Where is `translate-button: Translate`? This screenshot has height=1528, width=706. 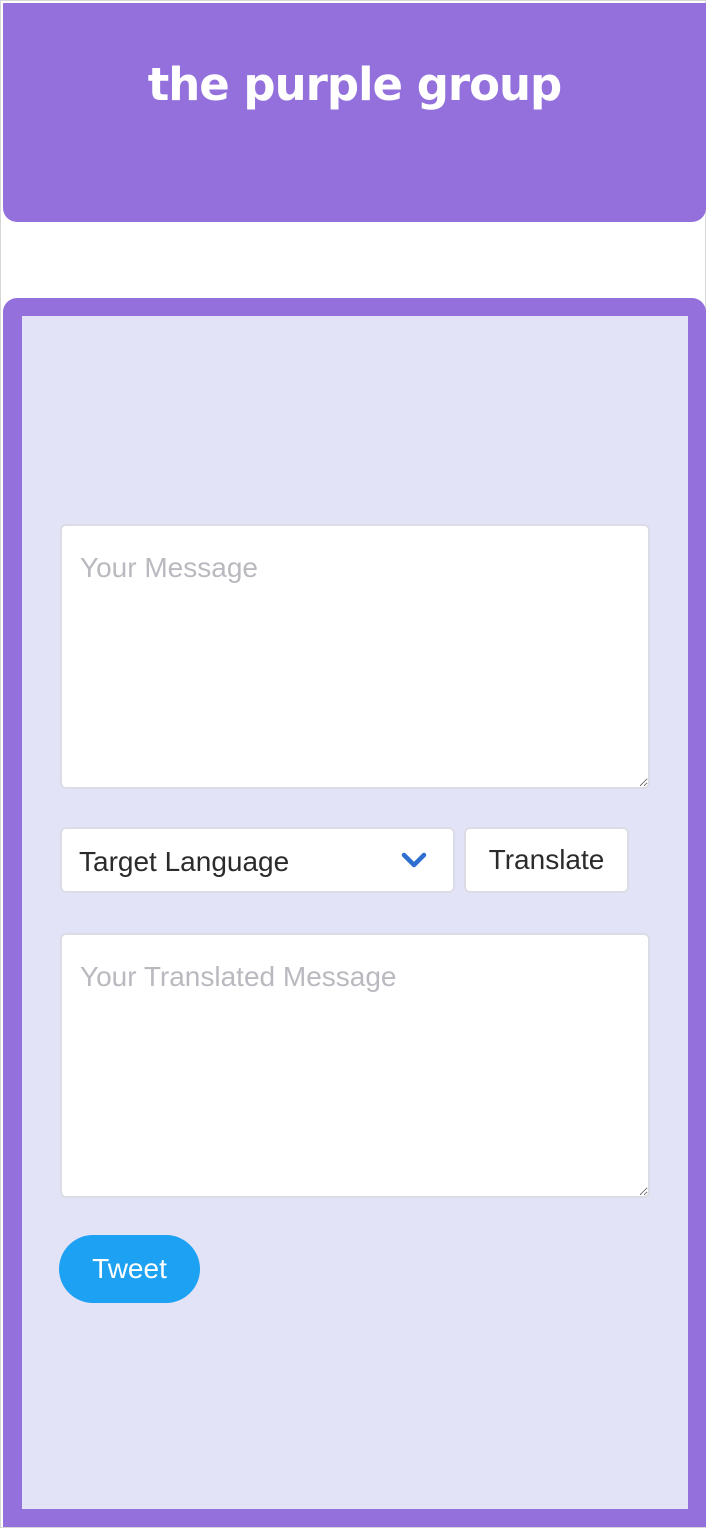
translate-button: Translate is located at coordinates (546, 860).